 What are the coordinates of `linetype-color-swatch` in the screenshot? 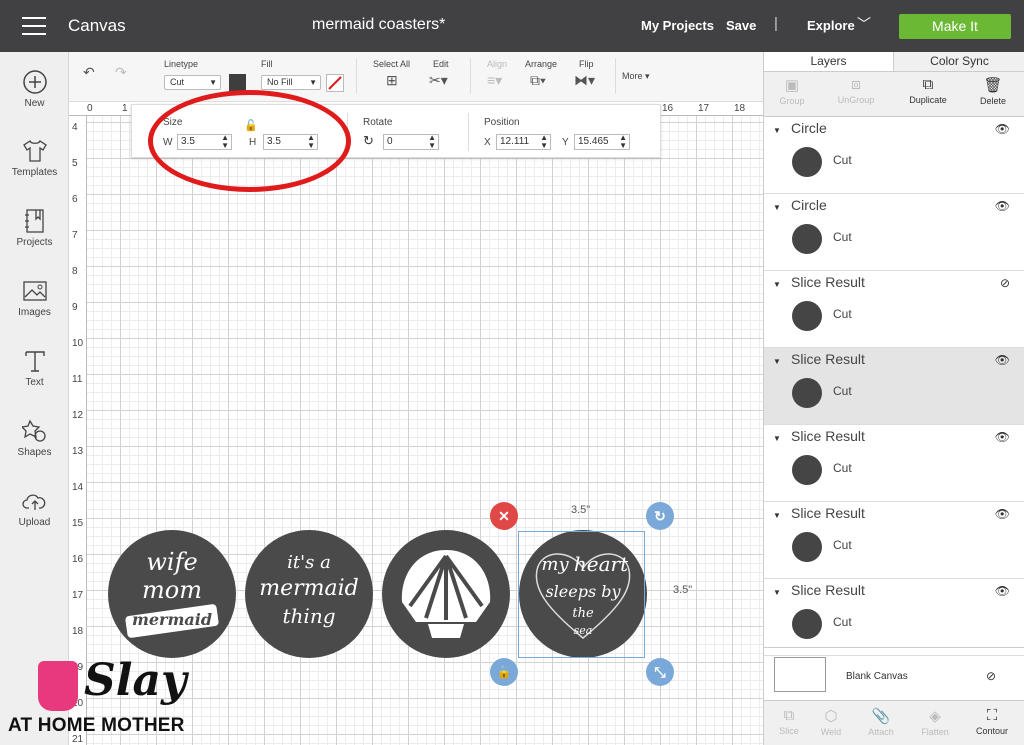 It's located at (237, 82).